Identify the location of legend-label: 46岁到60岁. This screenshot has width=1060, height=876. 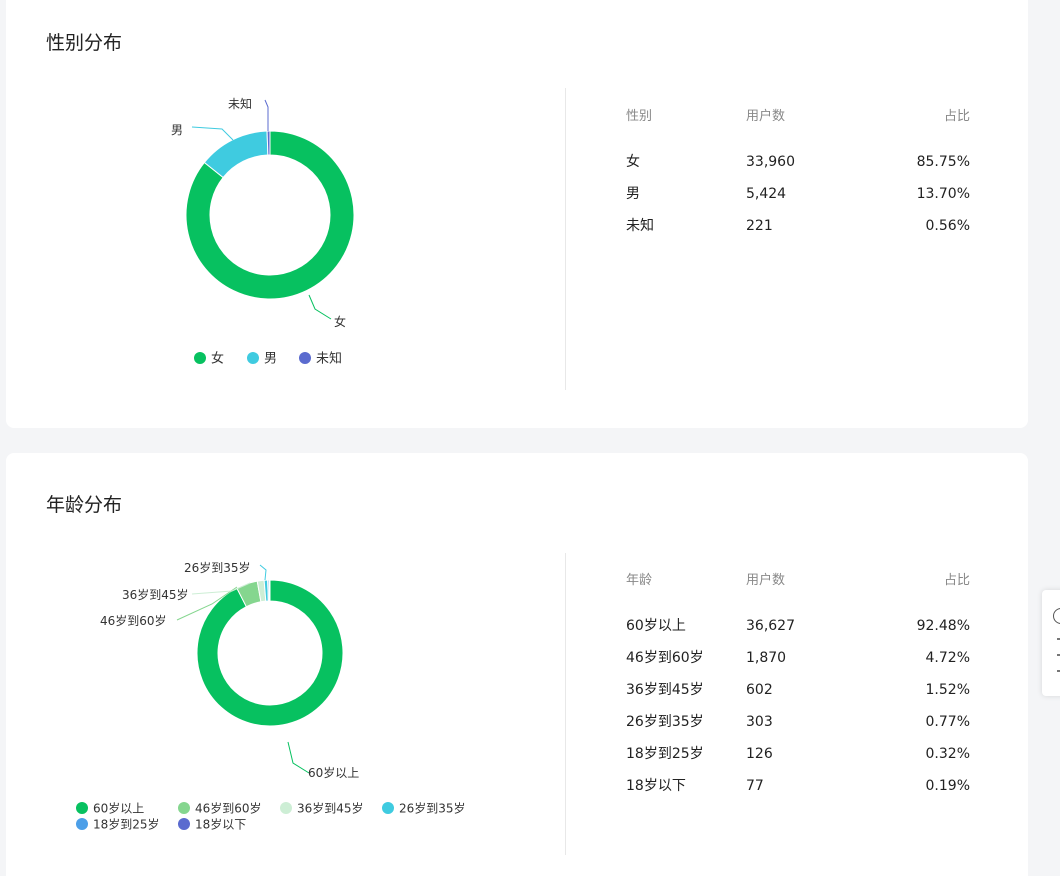
(228, 808).